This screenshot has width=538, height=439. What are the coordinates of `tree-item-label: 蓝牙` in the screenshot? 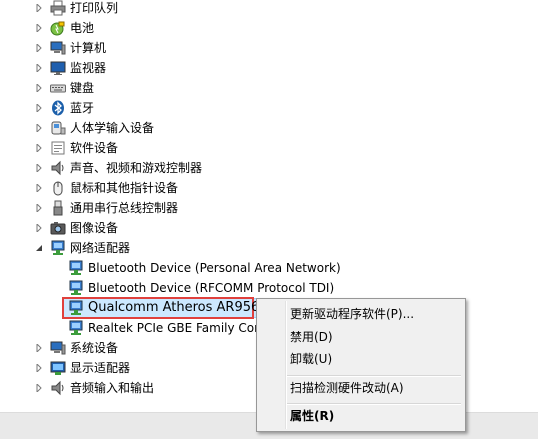 It's located at (82, 108).